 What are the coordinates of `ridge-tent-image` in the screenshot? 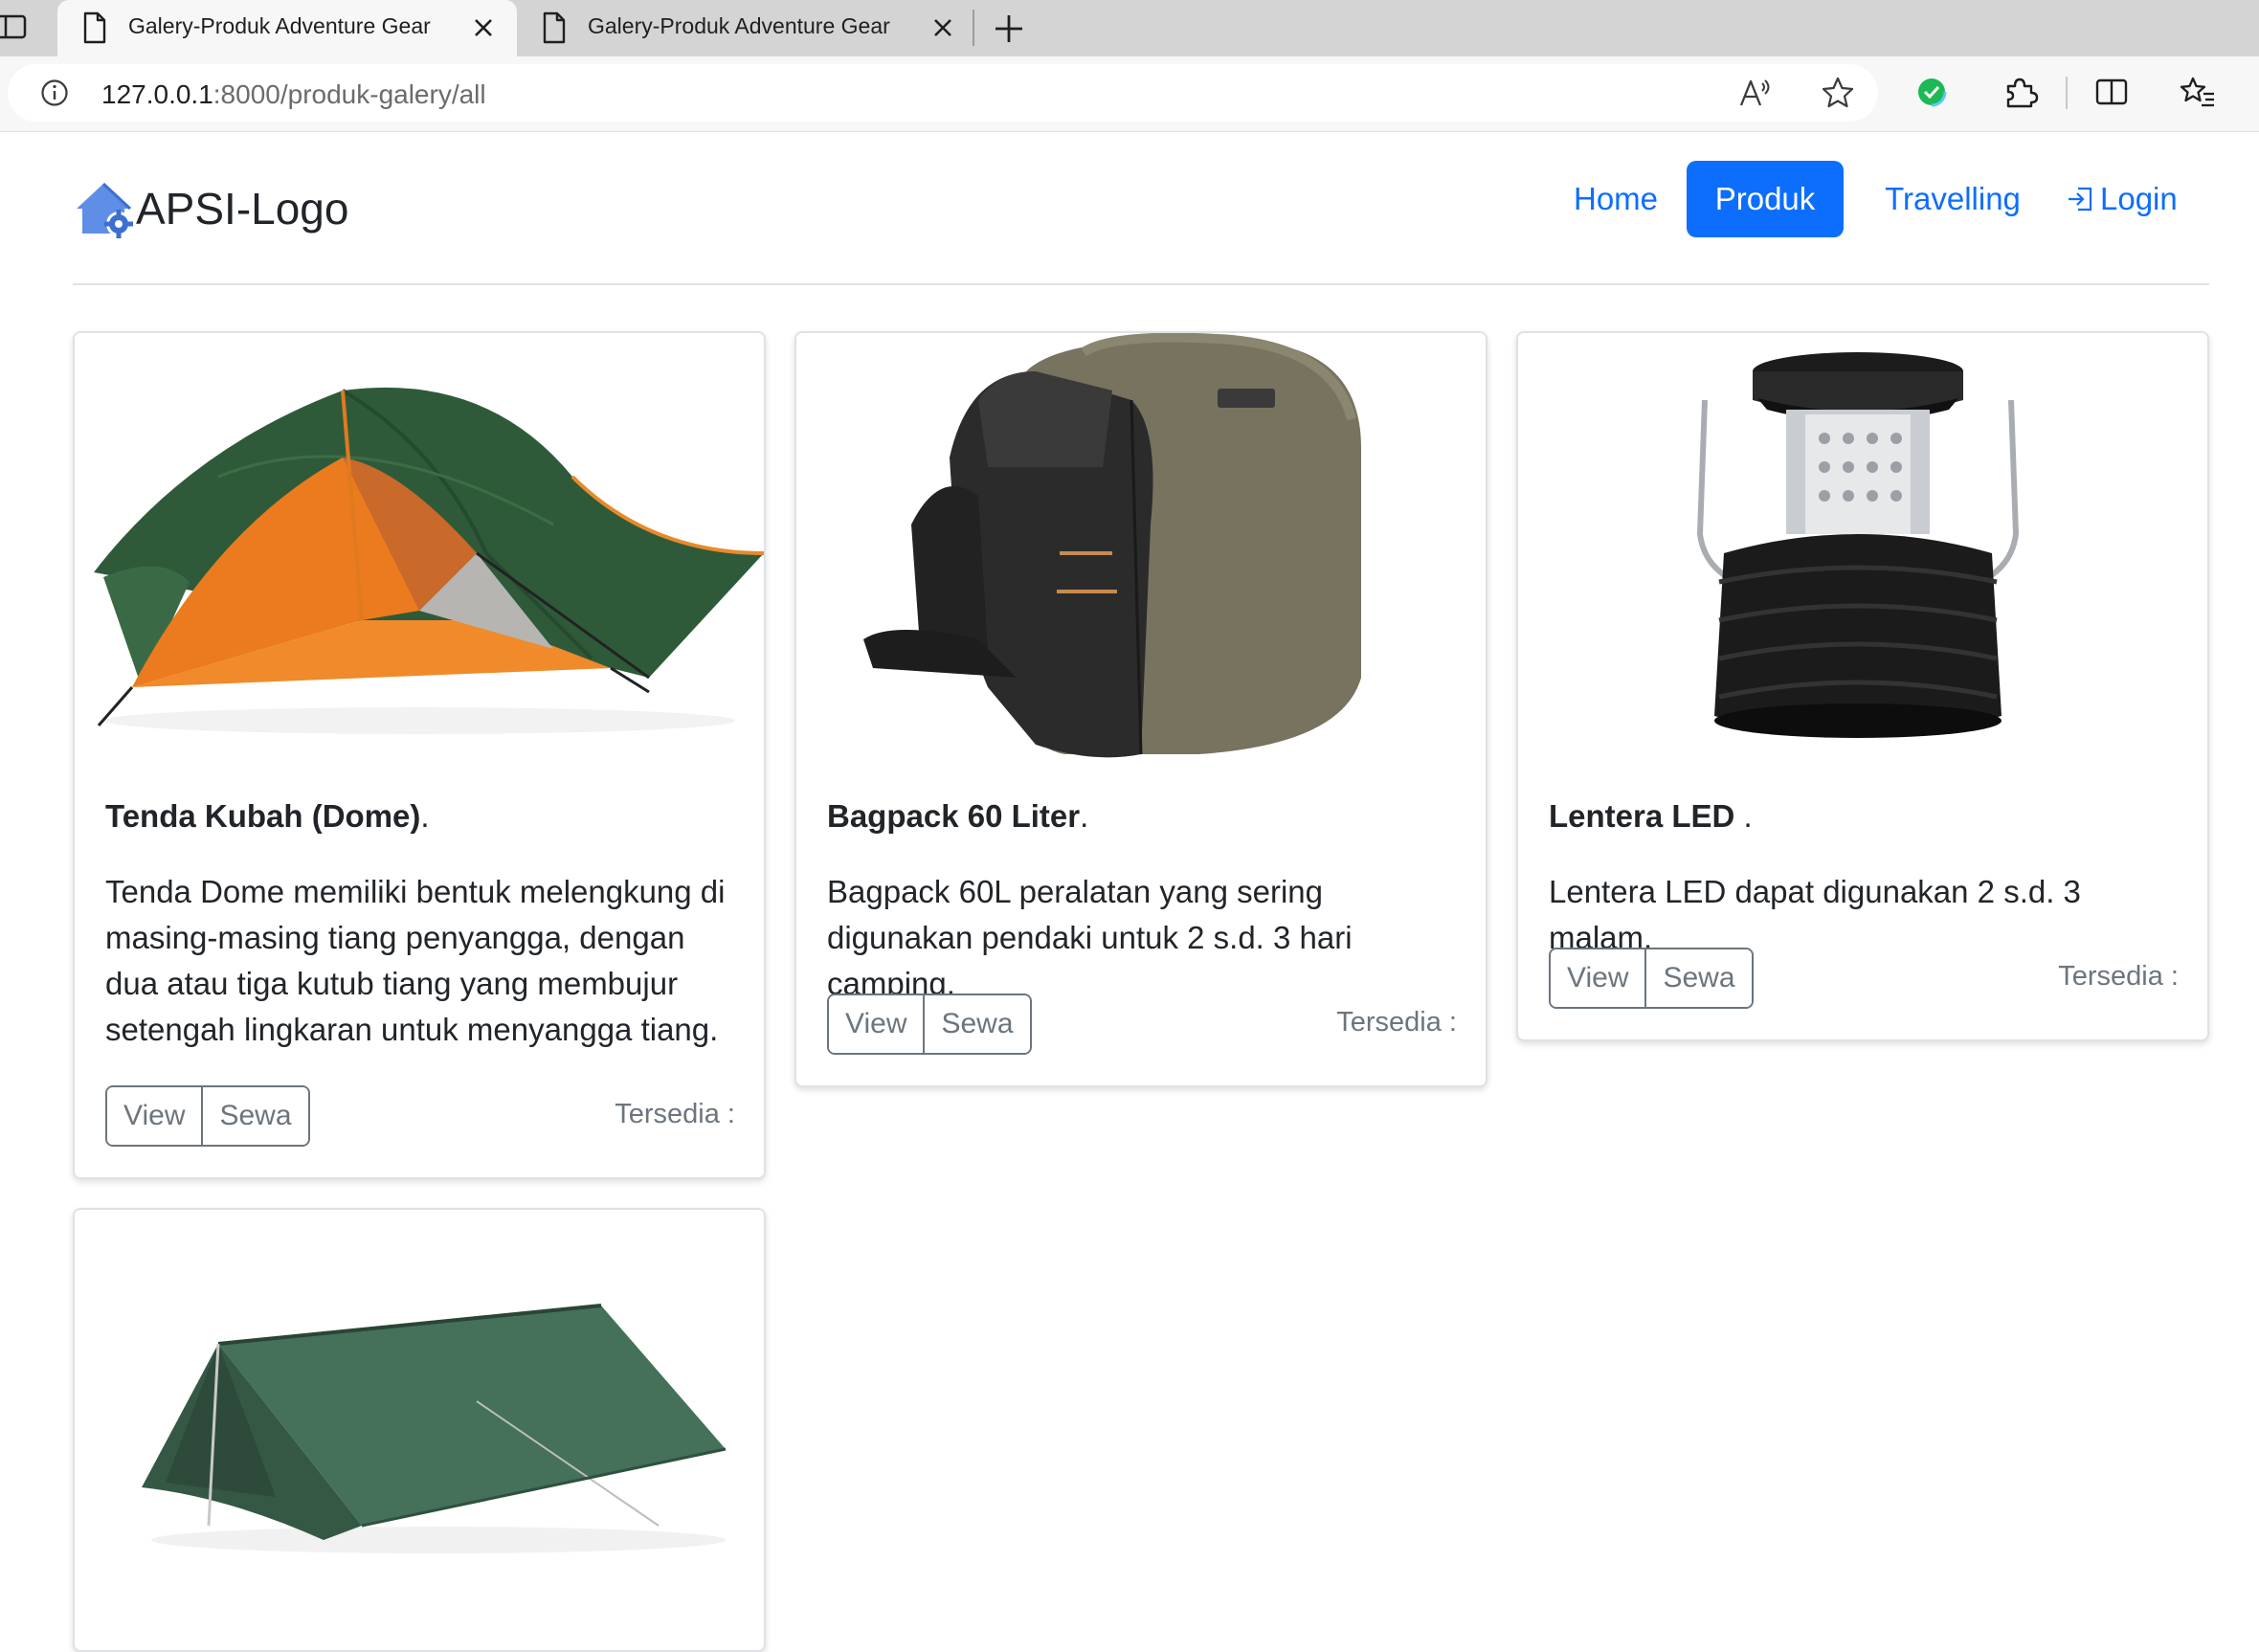 It's located at (419, 1397).